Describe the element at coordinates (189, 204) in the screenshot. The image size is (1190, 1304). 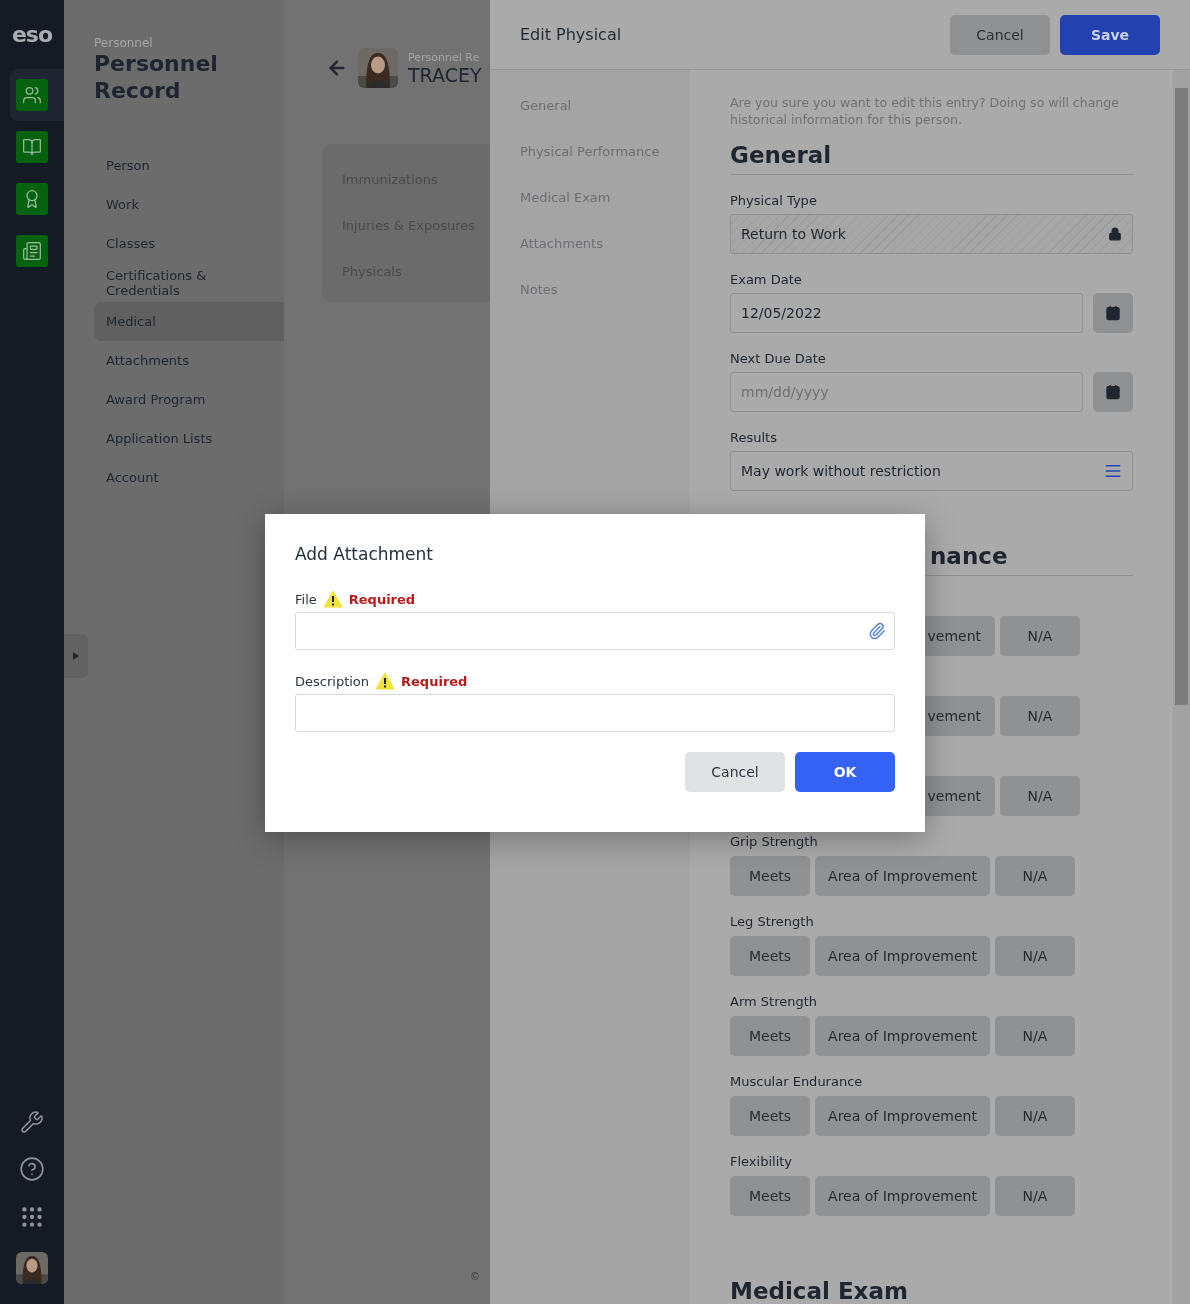
I see `menu-item: Work` at that location.